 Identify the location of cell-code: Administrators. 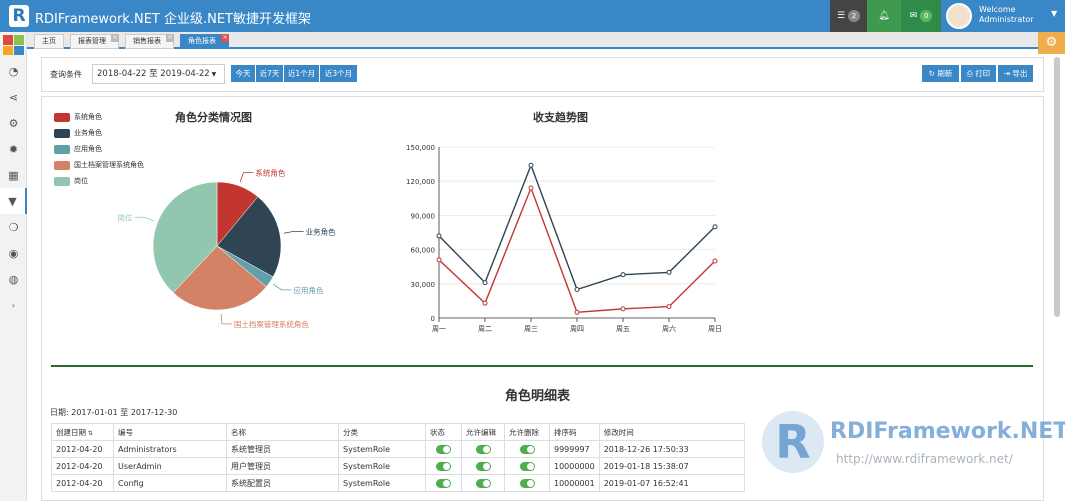
(170, 449).